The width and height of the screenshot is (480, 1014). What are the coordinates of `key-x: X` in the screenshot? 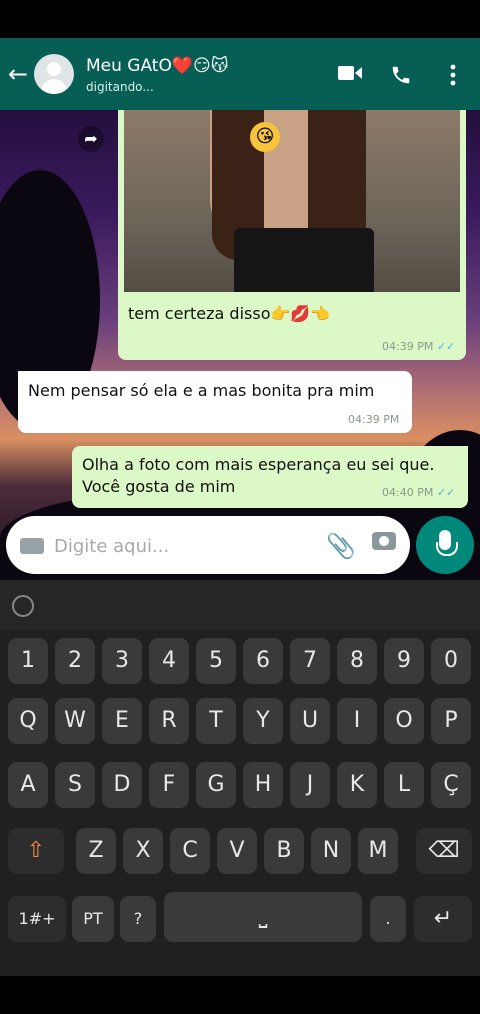 It's located at (143, 851).